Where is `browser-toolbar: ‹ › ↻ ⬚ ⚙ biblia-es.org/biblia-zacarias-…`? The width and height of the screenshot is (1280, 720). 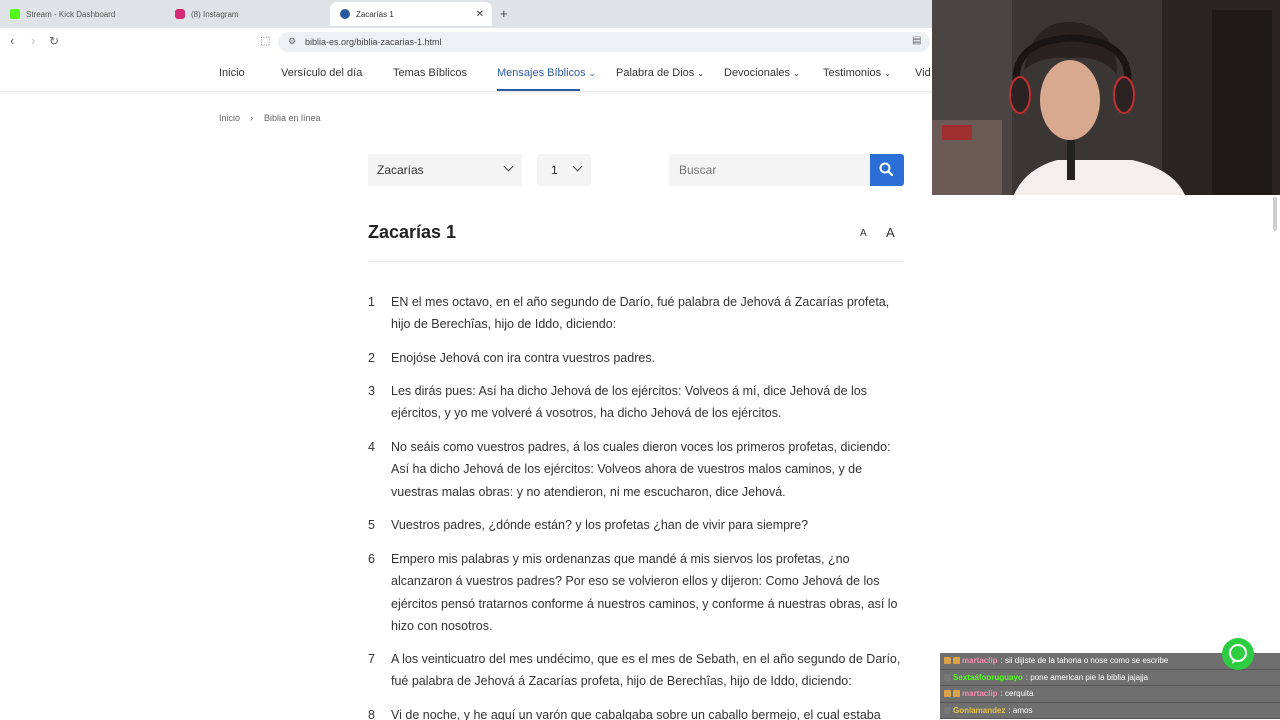 browser-toolbar: ‹ › ↻ ⬚ ⚙ biblia-es.org/biblia-zacarias-… is located at coordinates (466, 42).